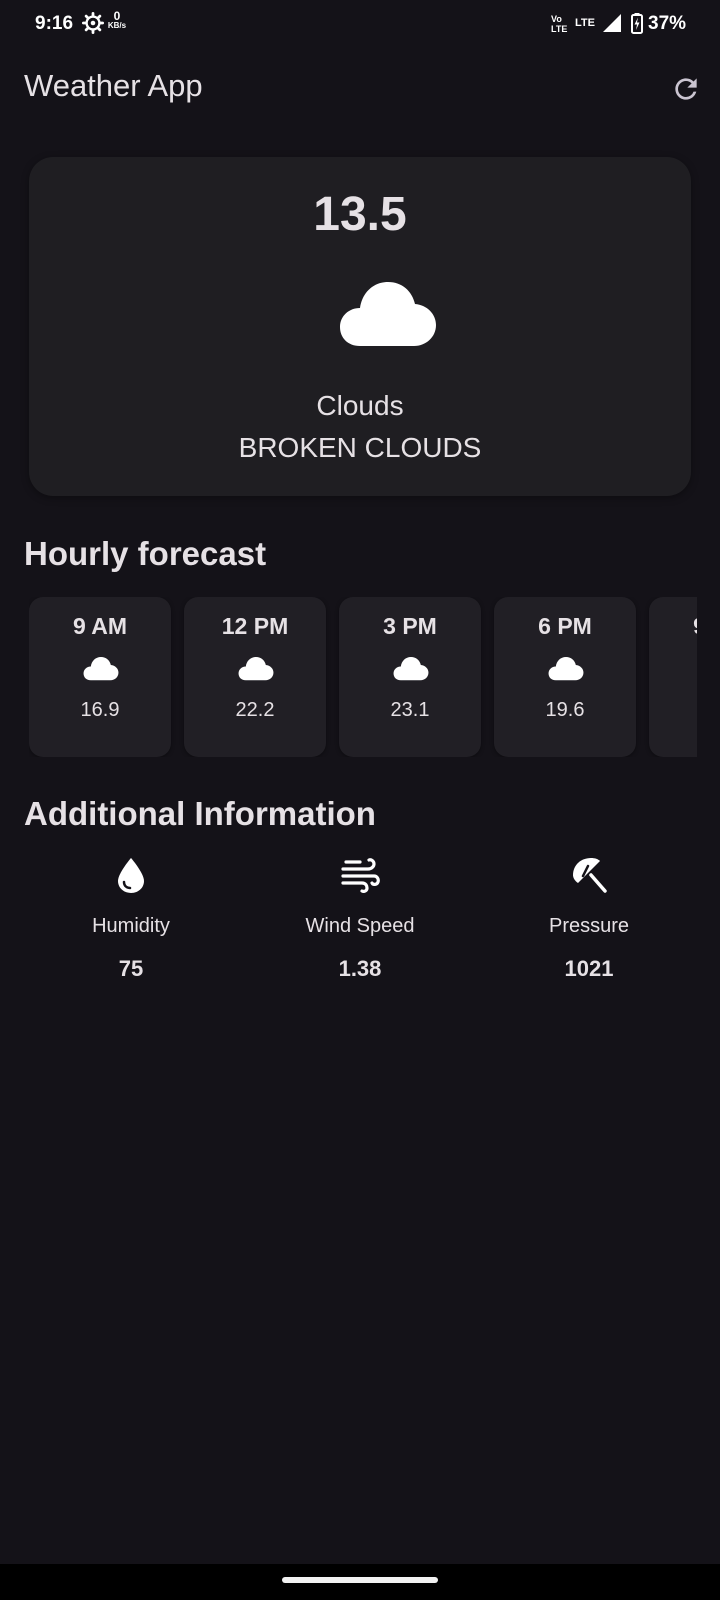 The width and height of the screenshot is (720, 1600). What do you see at coordinates (590, 875) in the screenshot?
I see `umbrella-icon` at bounding box center [590, 875].